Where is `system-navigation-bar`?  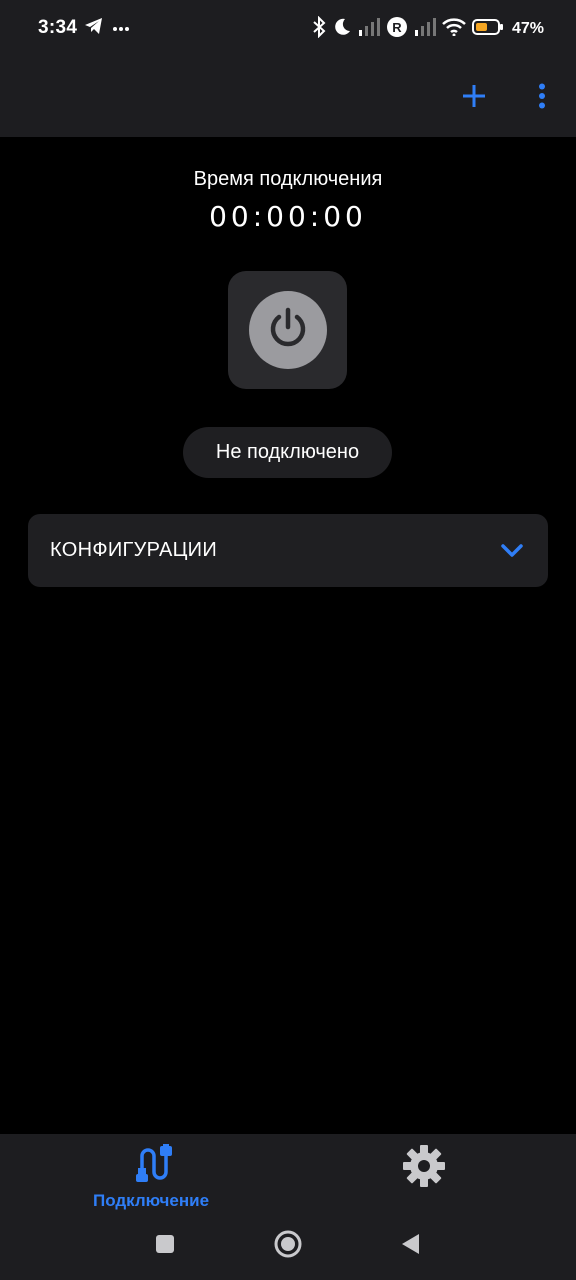 system-navigation-bar is located at coordinates (288, 1245).